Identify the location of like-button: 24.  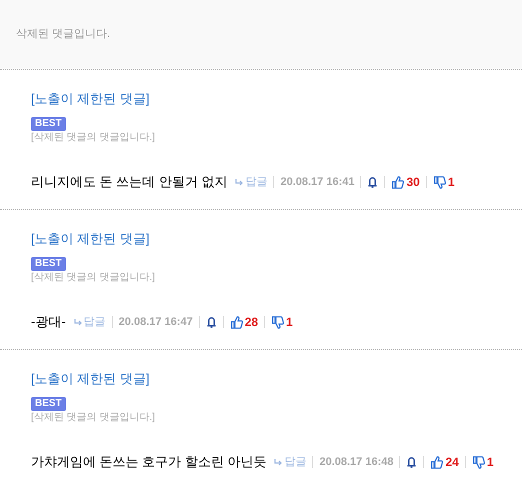
(444, 462).